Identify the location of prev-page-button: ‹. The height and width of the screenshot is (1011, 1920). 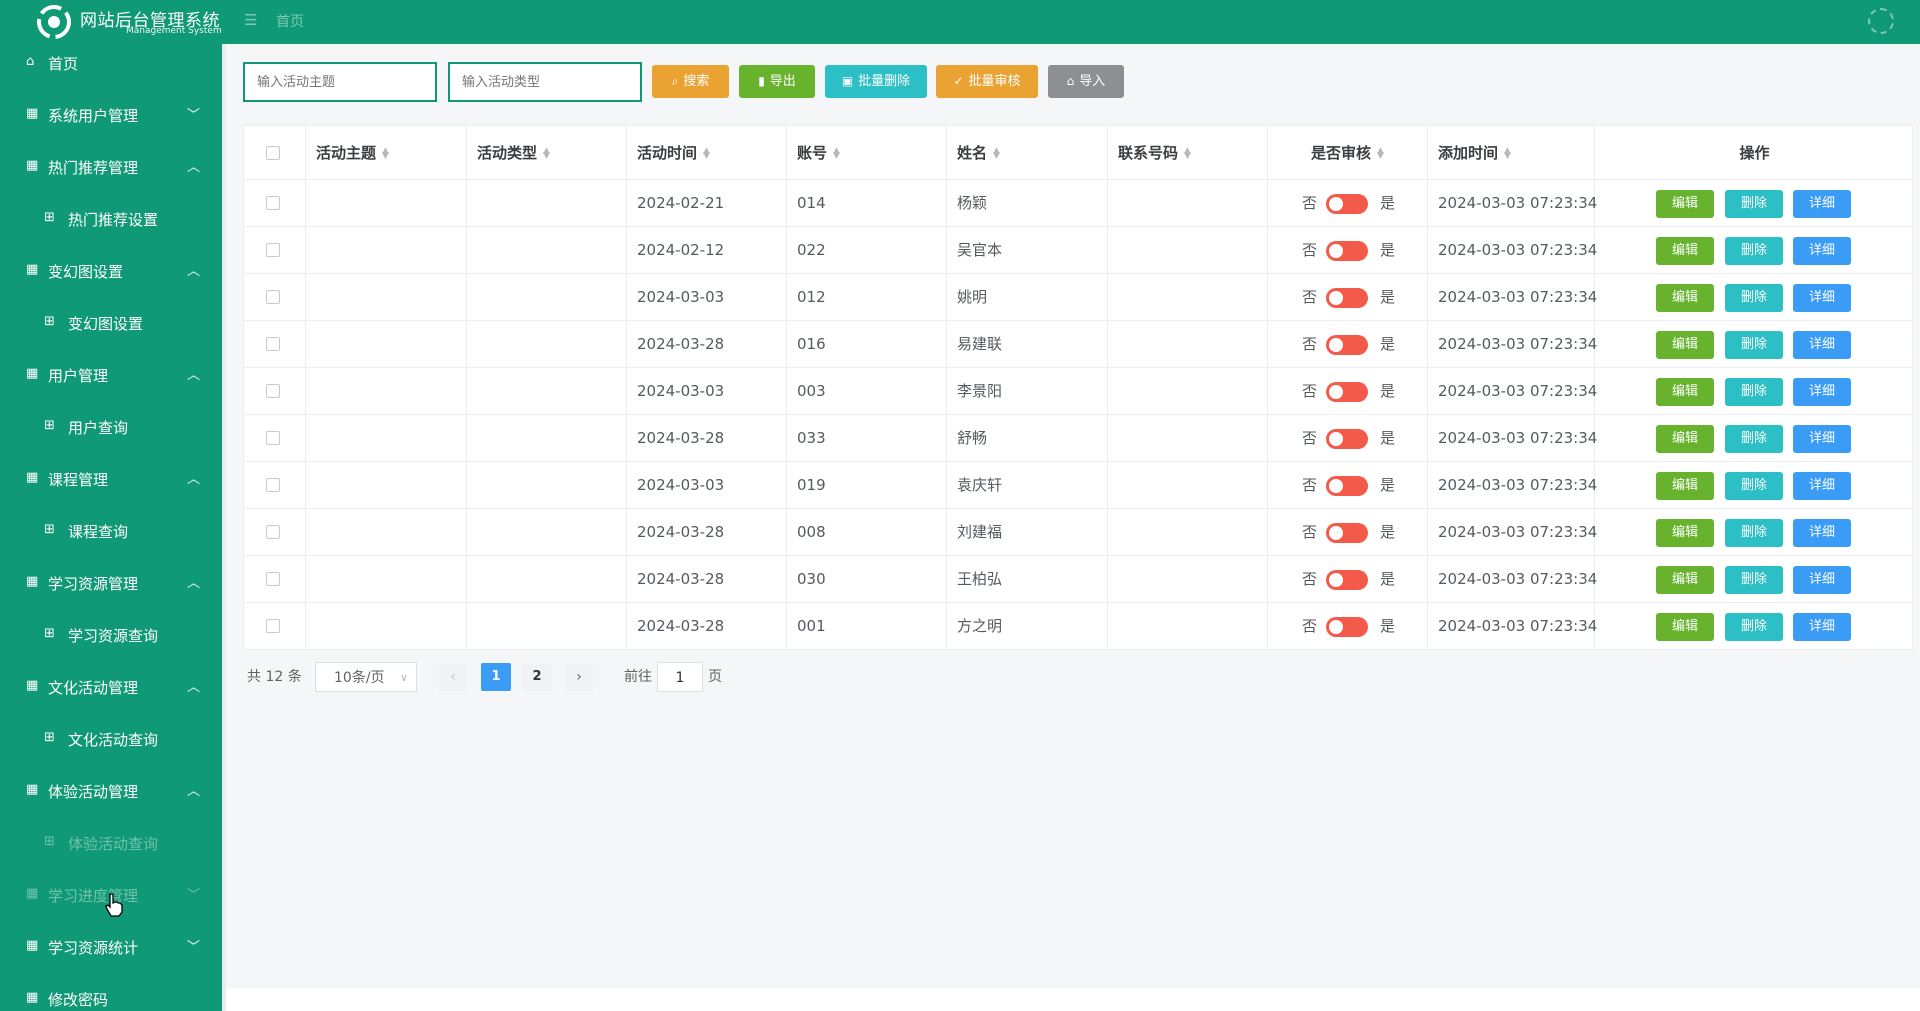
(453, 677).